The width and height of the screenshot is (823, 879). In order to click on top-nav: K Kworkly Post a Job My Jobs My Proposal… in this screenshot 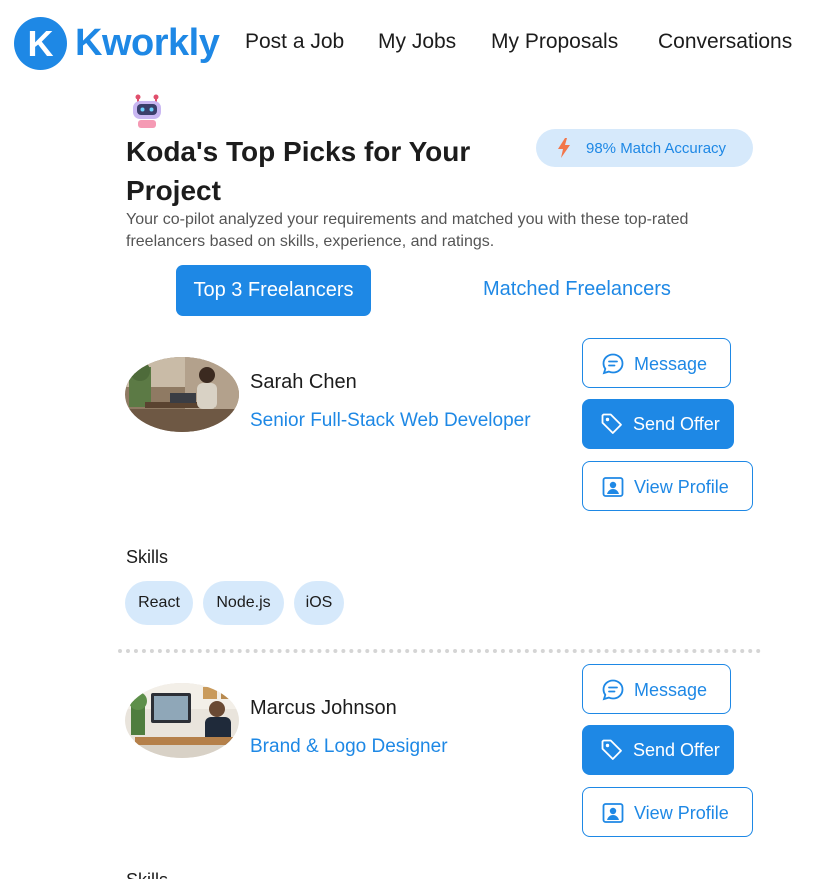, I will do `click(411, 43)`.